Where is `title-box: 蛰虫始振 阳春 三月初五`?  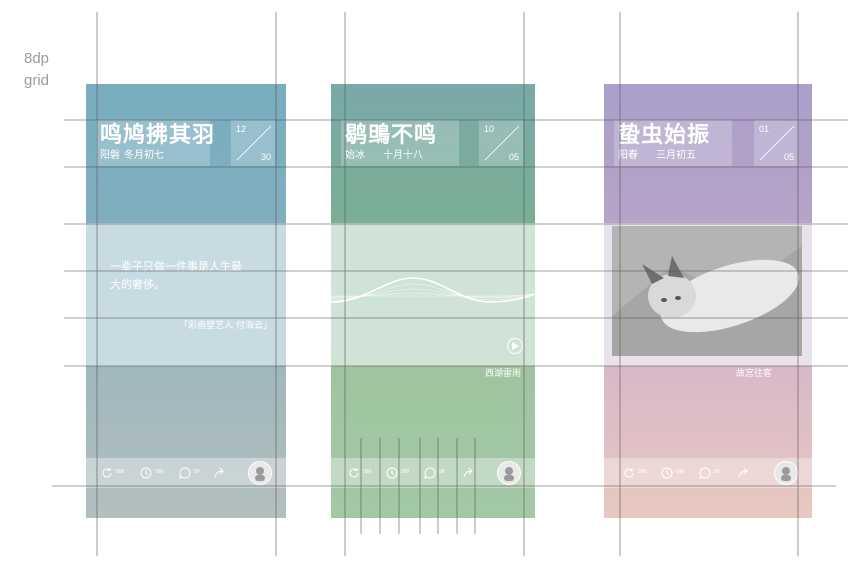
title-box: 蛰虫始振 阳春 三月初五 is located at coordinates (673, 143).